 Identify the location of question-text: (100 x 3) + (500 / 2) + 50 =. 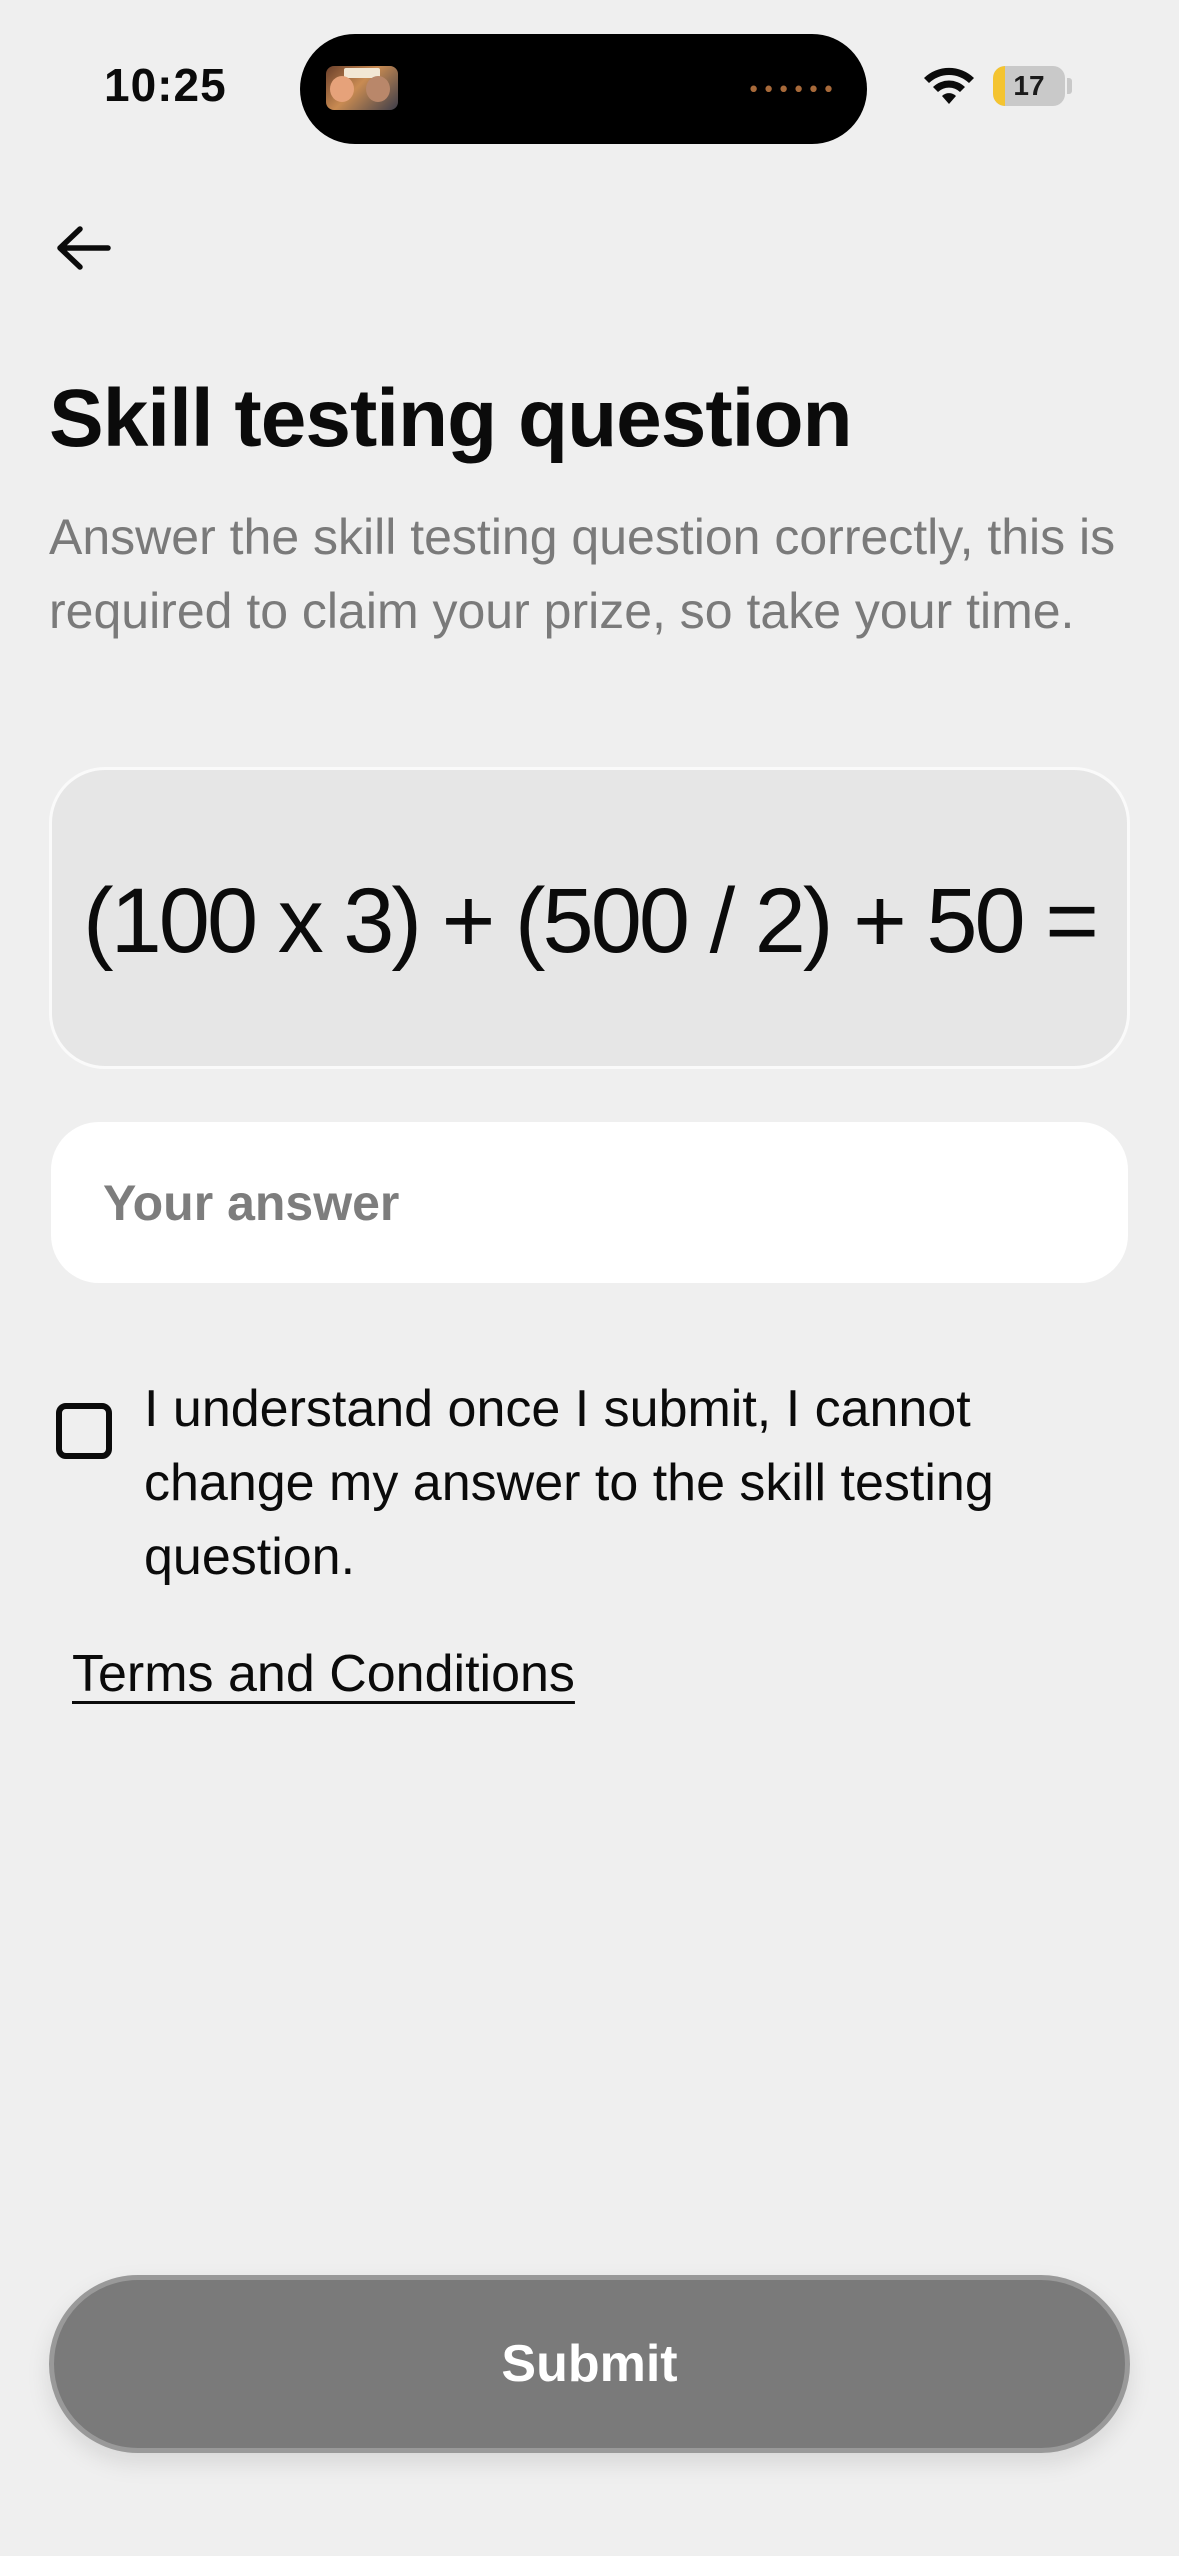
(591, 920).